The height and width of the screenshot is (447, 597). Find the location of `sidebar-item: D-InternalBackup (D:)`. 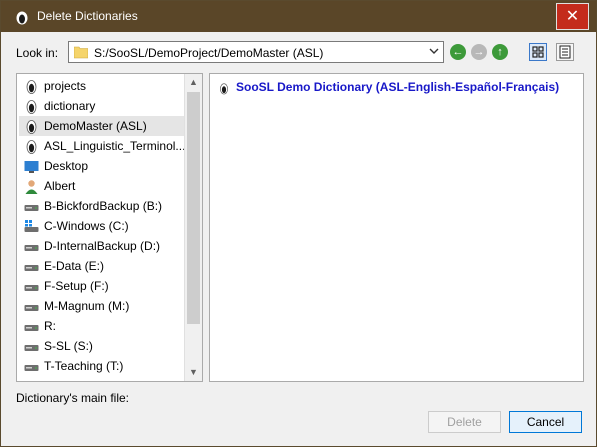

sidebar-item: D-InternalBackup (D:) is located at coordinates (102, 246).